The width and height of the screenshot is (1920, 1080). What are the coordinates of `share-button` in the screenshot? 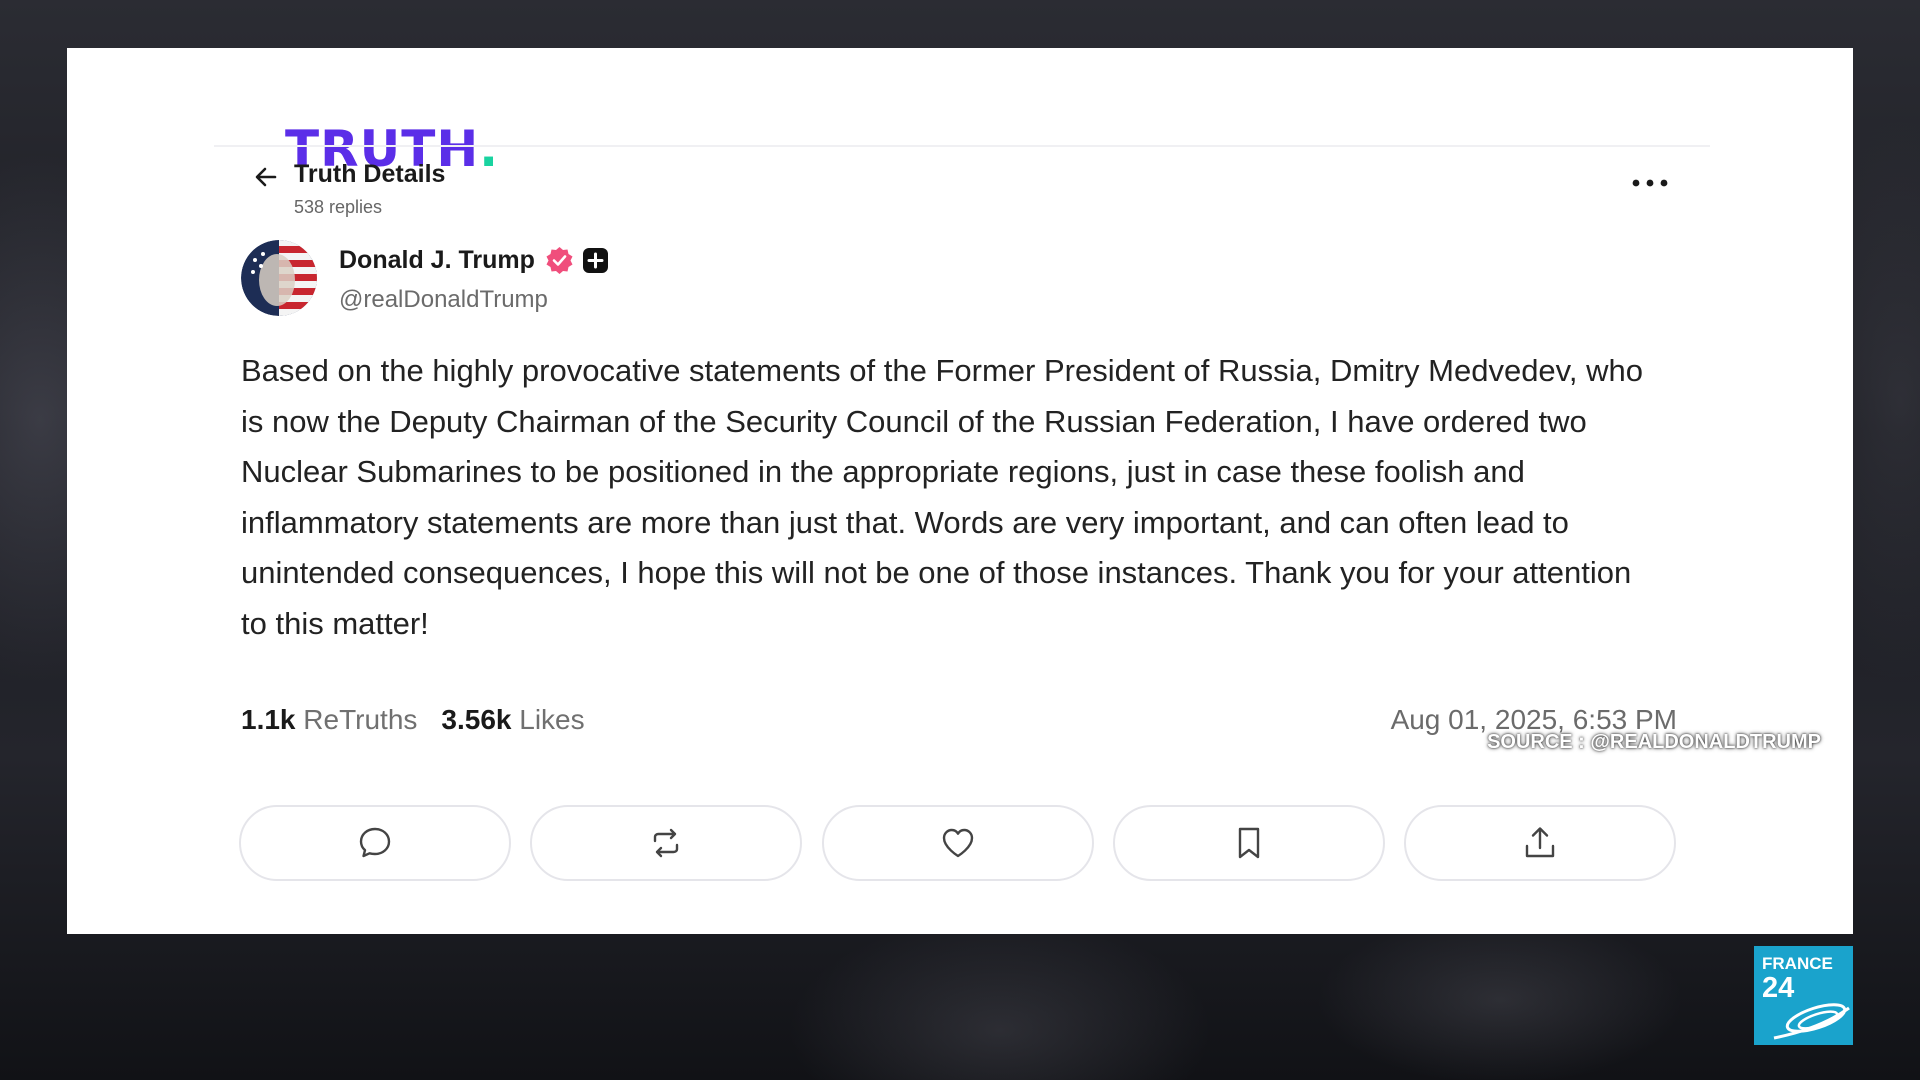 It's located at (1540, 843).